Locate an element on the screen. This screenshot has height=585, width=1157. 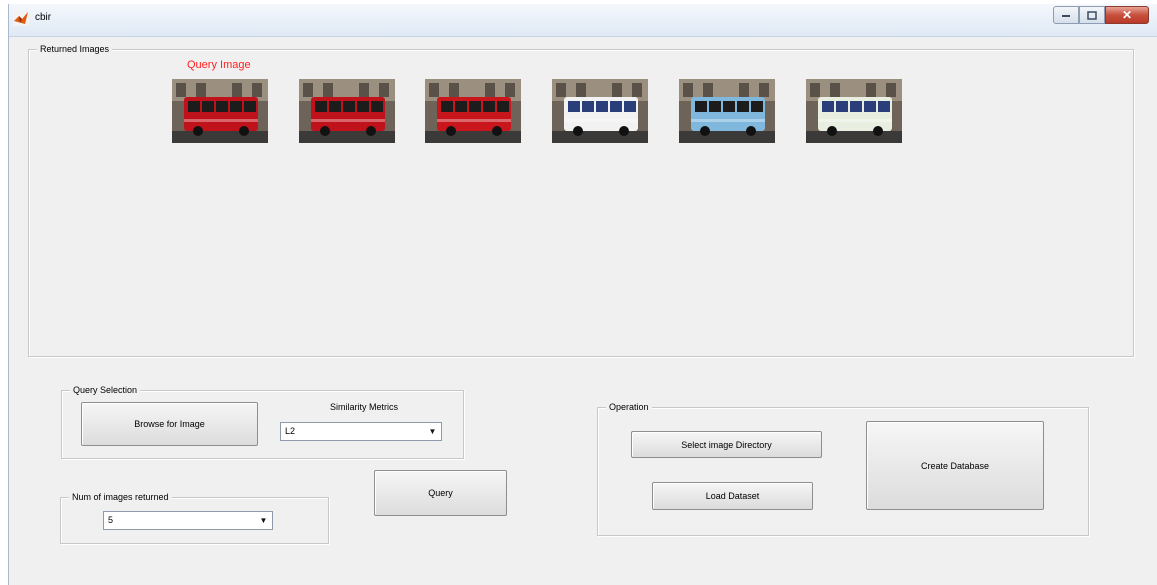
close-icon: ✕ is located at coordinates (1127, 15).